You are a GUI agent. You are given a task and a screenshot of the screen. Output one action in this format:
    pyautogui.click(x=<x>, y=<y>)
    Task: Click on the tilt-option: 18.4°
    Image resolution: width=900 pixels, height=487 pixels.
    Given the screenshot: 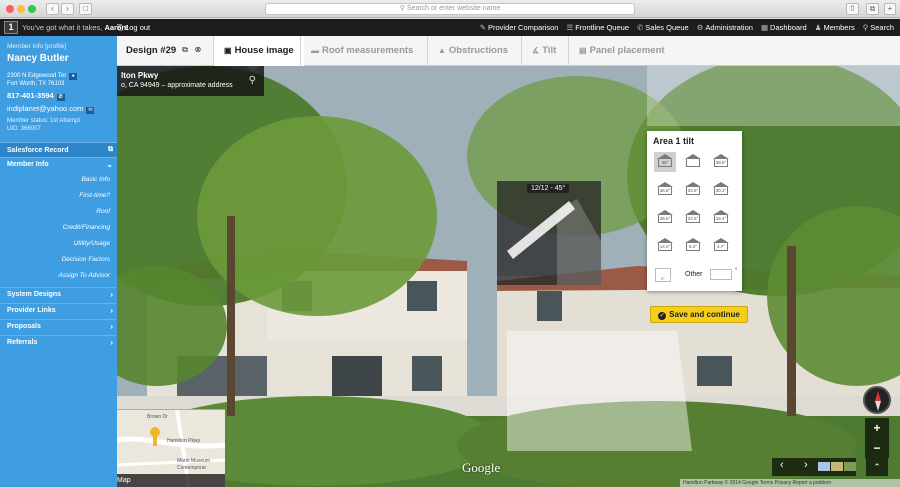 What is the action you would take?
    pyautogui.click(x=721, y=218)
    